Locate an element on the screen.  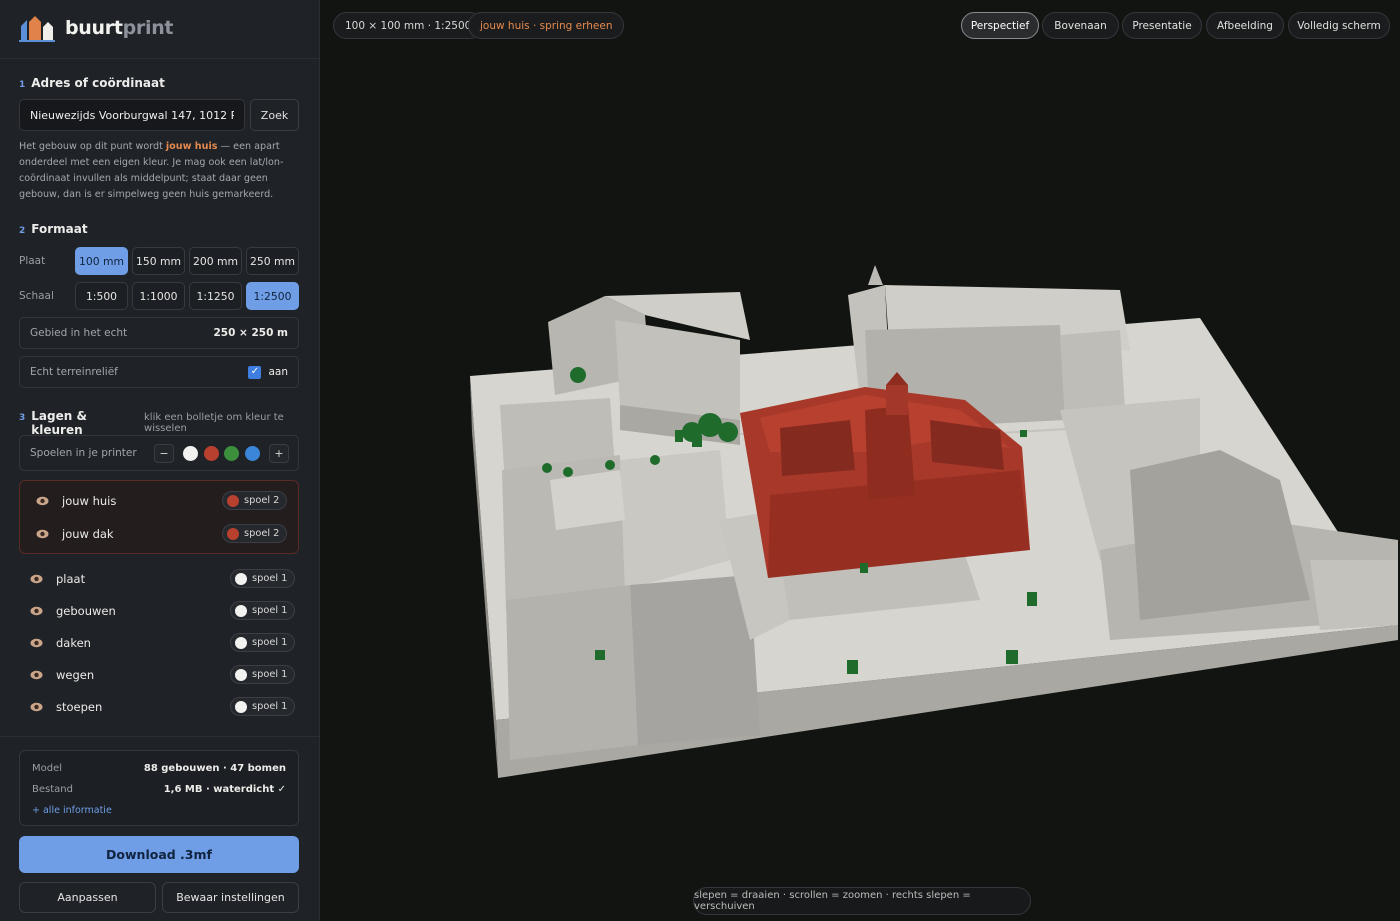
spools-label: Spoelen in je printer is located at coordinates (83, 453).